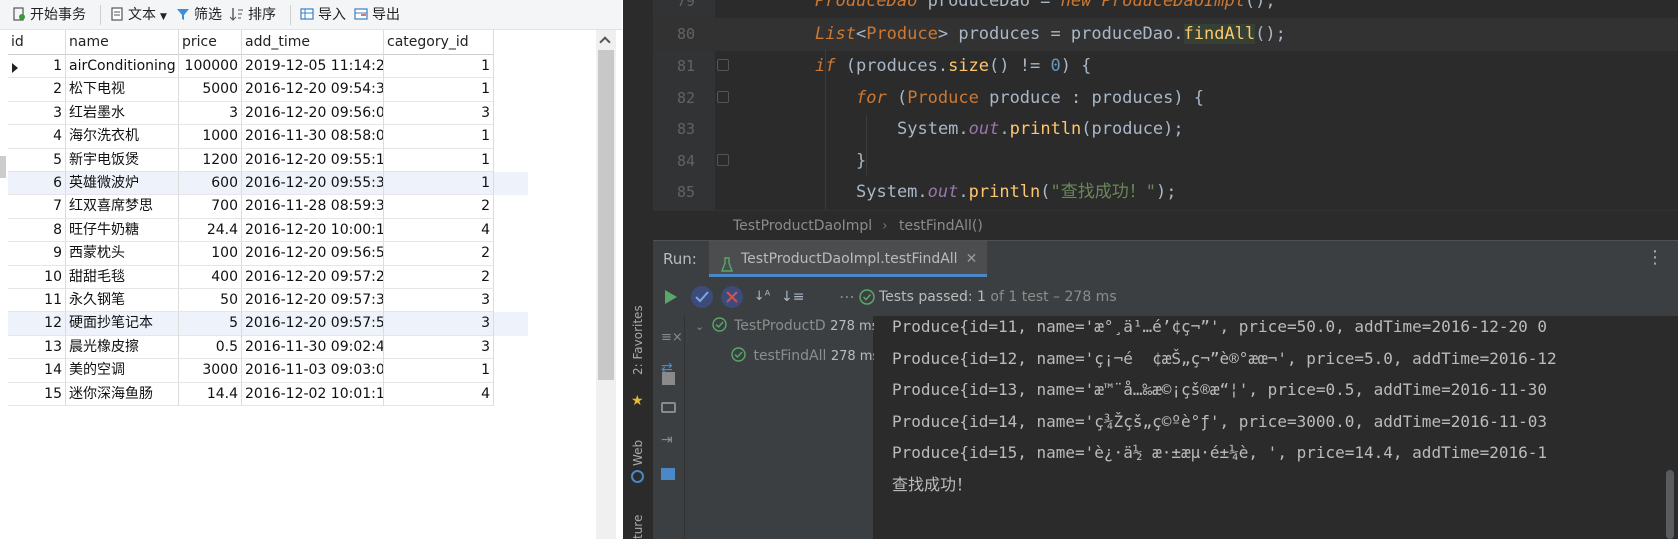  Describe the element at coordinates (199, 15) in the screenshot. I see `filter-button: 筛选` at that location.